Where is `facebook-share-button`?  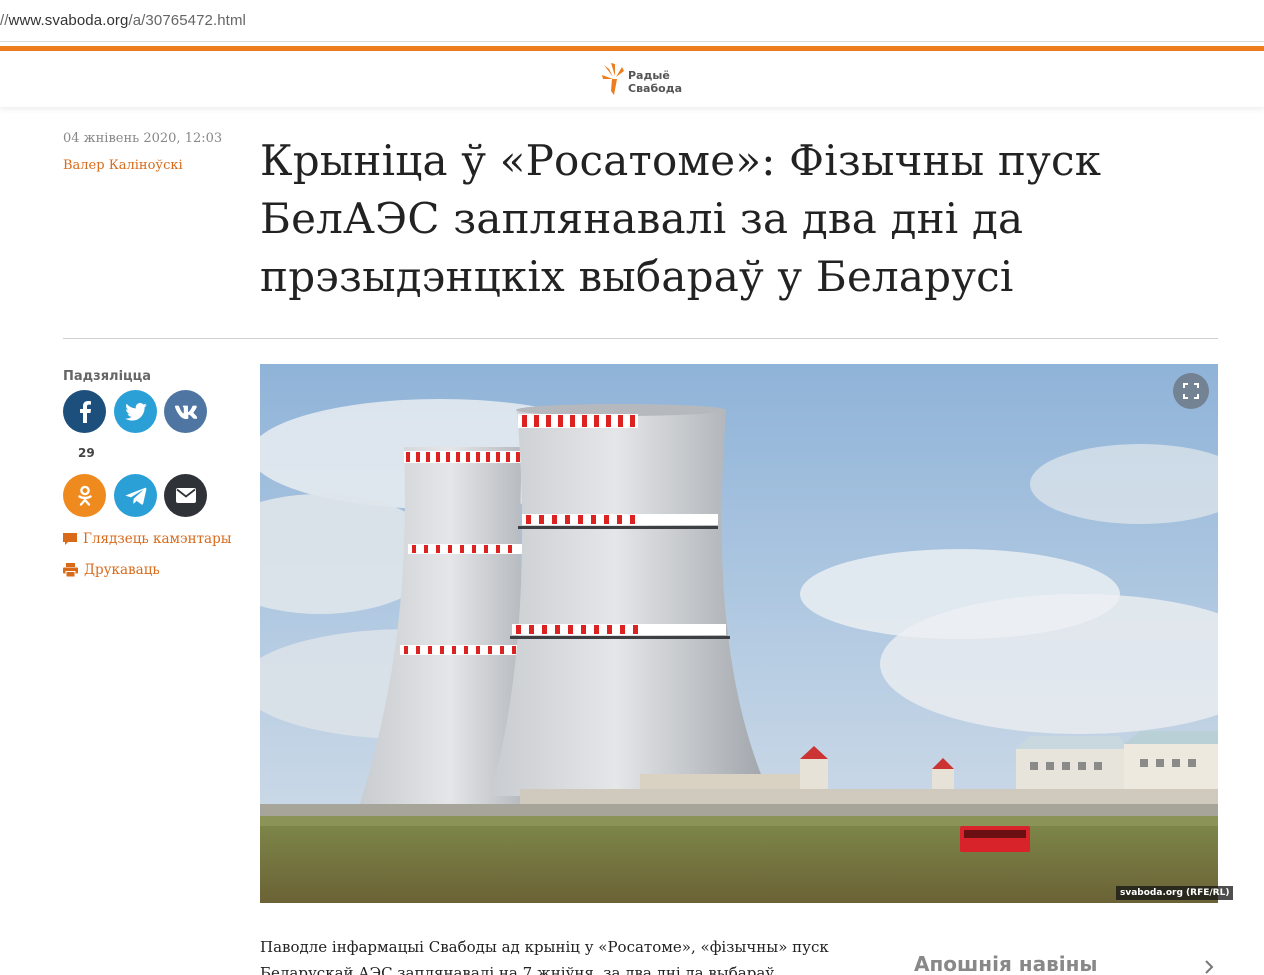 facebook-share-button is located at coordinates (84, 411).